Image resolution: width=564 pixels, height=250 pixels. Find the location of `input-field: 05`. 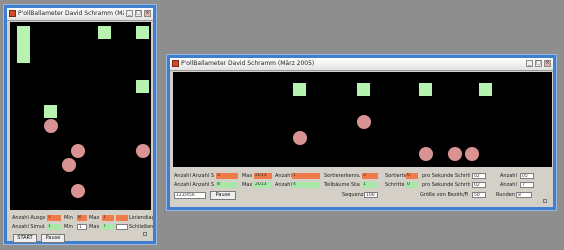

input-field: 05 is located at coordinates (527, 176).